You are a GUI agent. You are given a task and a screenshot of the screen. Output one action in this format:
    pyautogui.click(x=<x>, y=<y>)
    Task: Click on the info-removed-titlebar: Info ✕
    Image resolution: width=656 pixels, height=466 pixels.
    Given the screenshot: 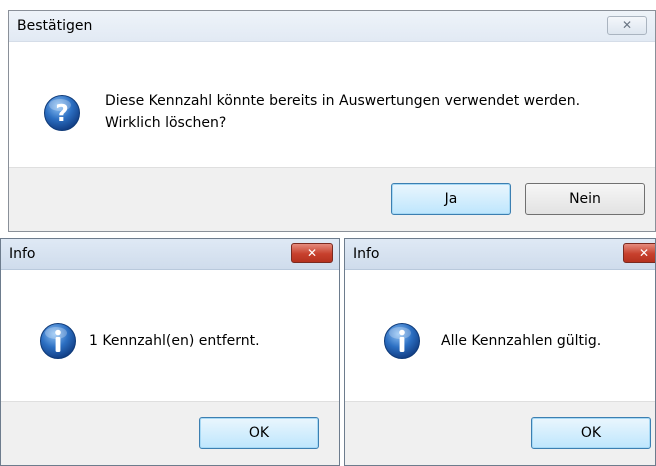 What is the action you would take?
    pyautogui.click(x=170, y=254)
    